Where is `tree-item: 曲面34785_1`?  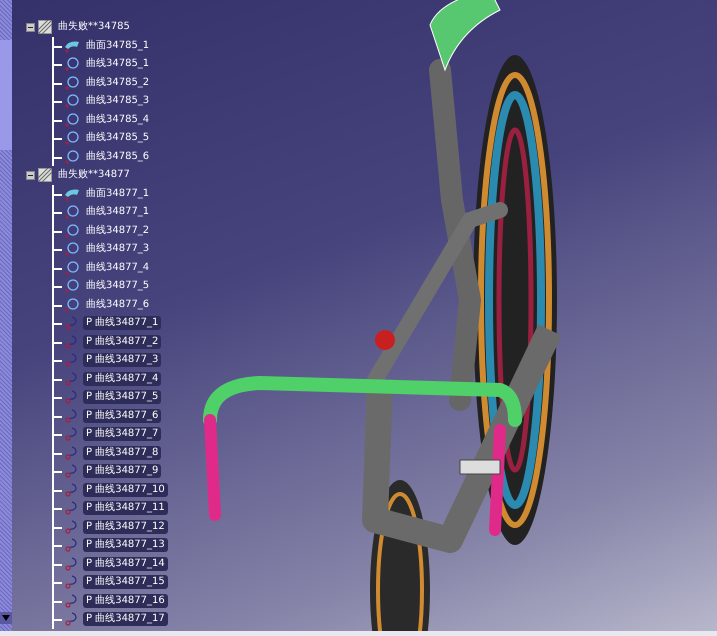 tree-item: 曲面34785_1 is located at coordinates (117, 45).